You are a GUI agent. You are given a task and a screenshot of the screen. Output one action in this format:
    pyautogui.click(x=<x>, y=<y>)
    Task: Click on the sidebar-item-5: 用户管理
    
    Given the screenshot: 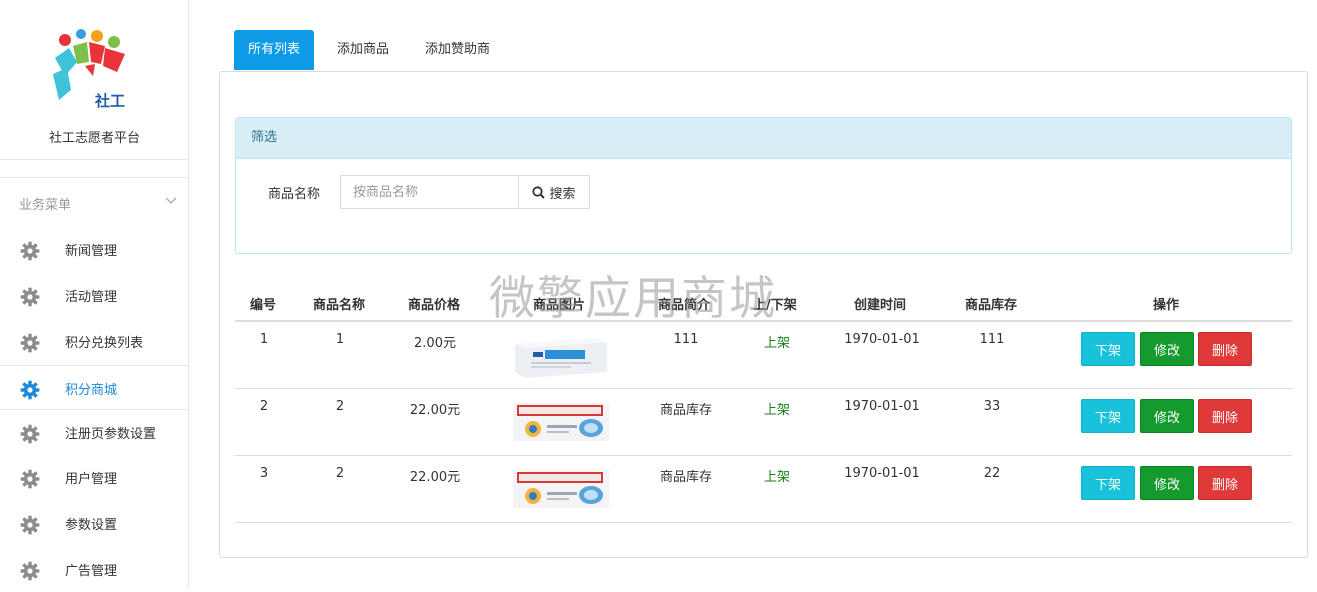 What is the action you would take?
    pyautogui.click(x=94, y=477)
    